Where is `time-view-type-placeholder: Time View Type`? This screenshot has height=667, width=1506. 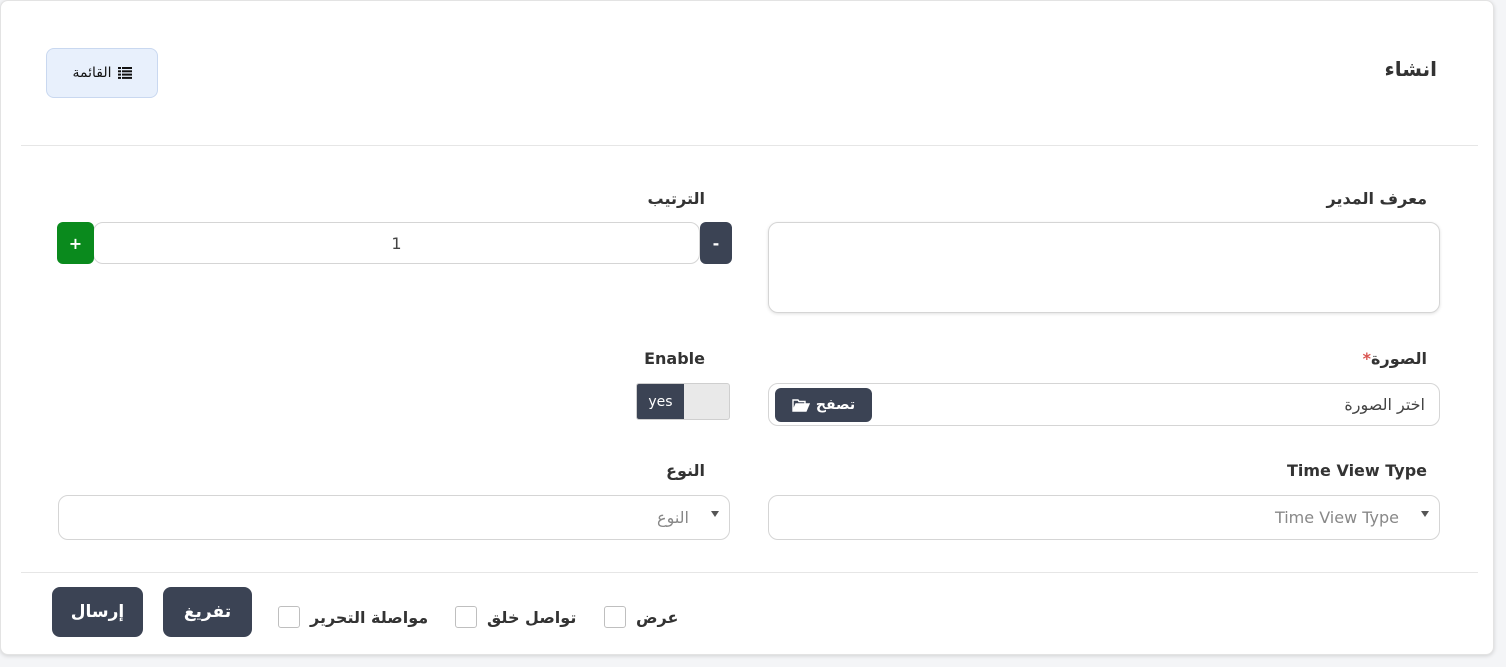
time-view-type-placeholder: Time View Type is located at coordinates (1336, 517).